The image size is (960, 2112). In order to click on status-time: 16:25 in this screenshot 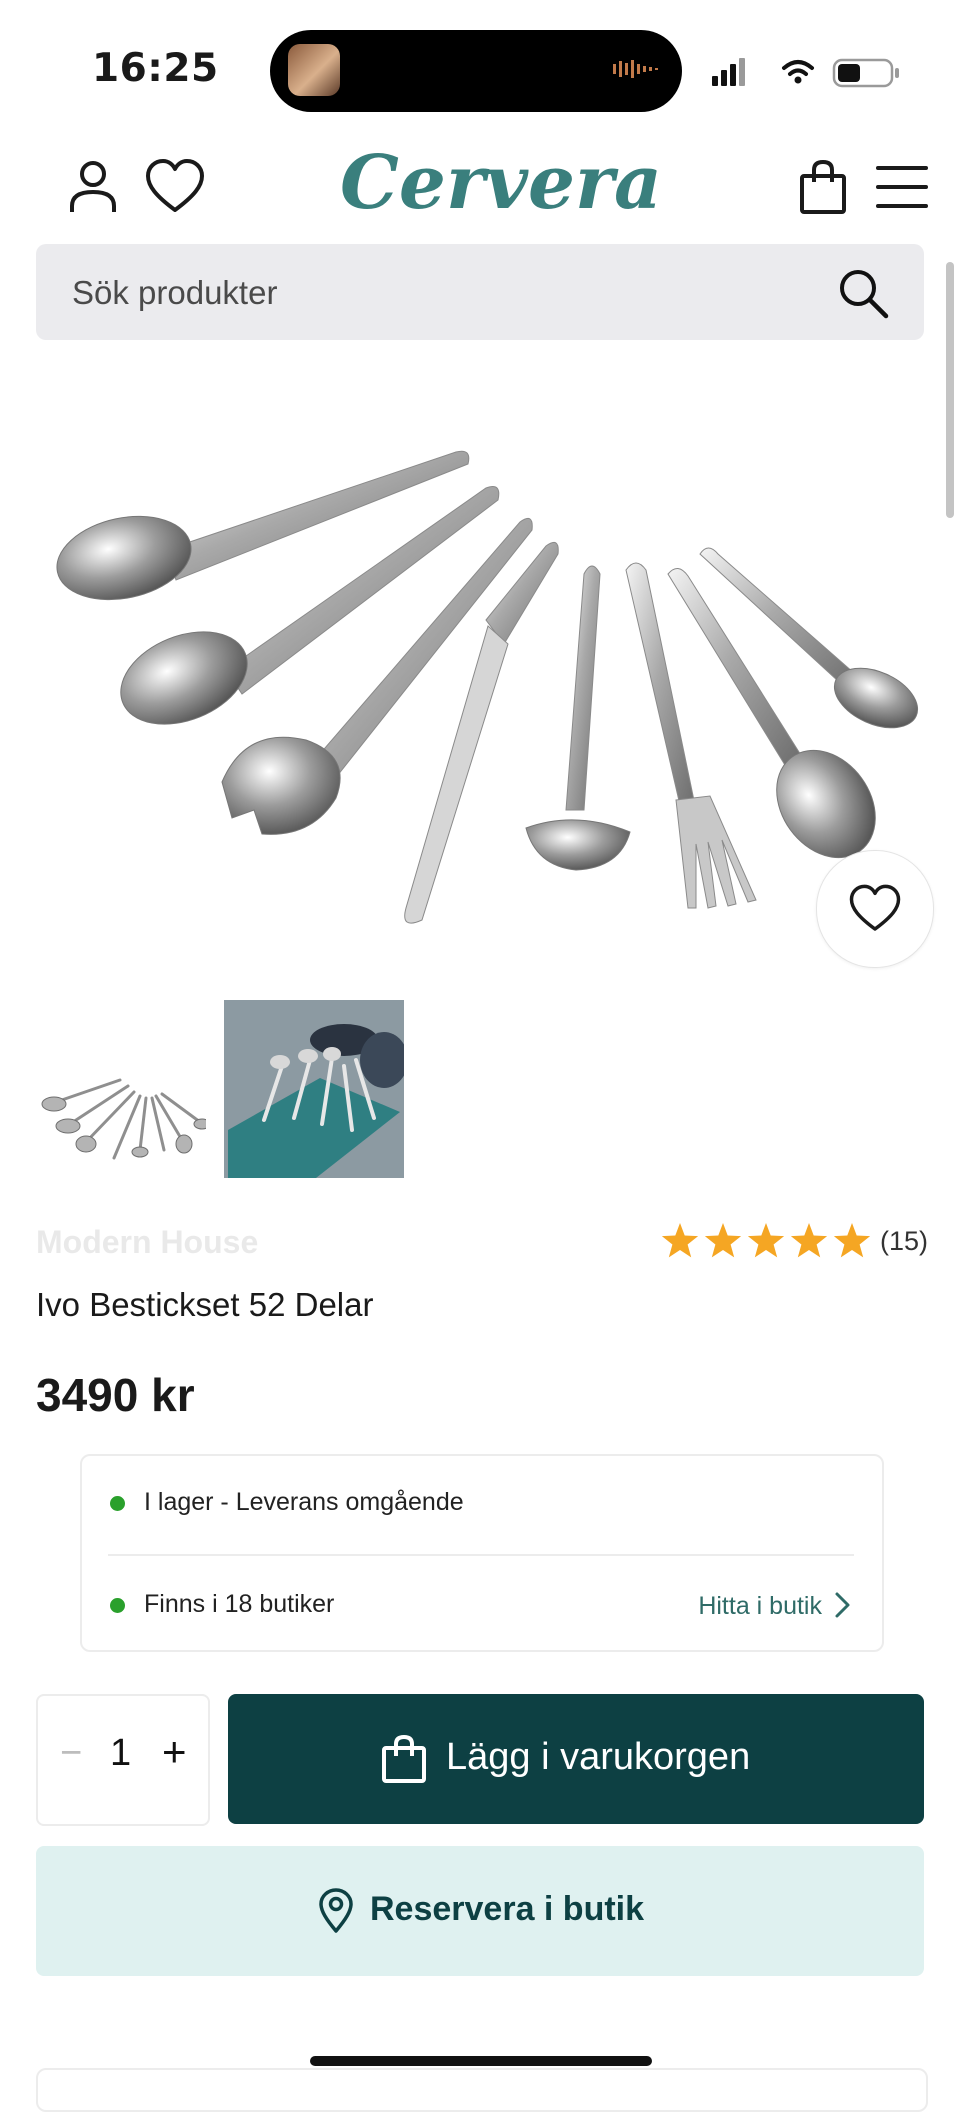, I will do `click(155, 68)`.